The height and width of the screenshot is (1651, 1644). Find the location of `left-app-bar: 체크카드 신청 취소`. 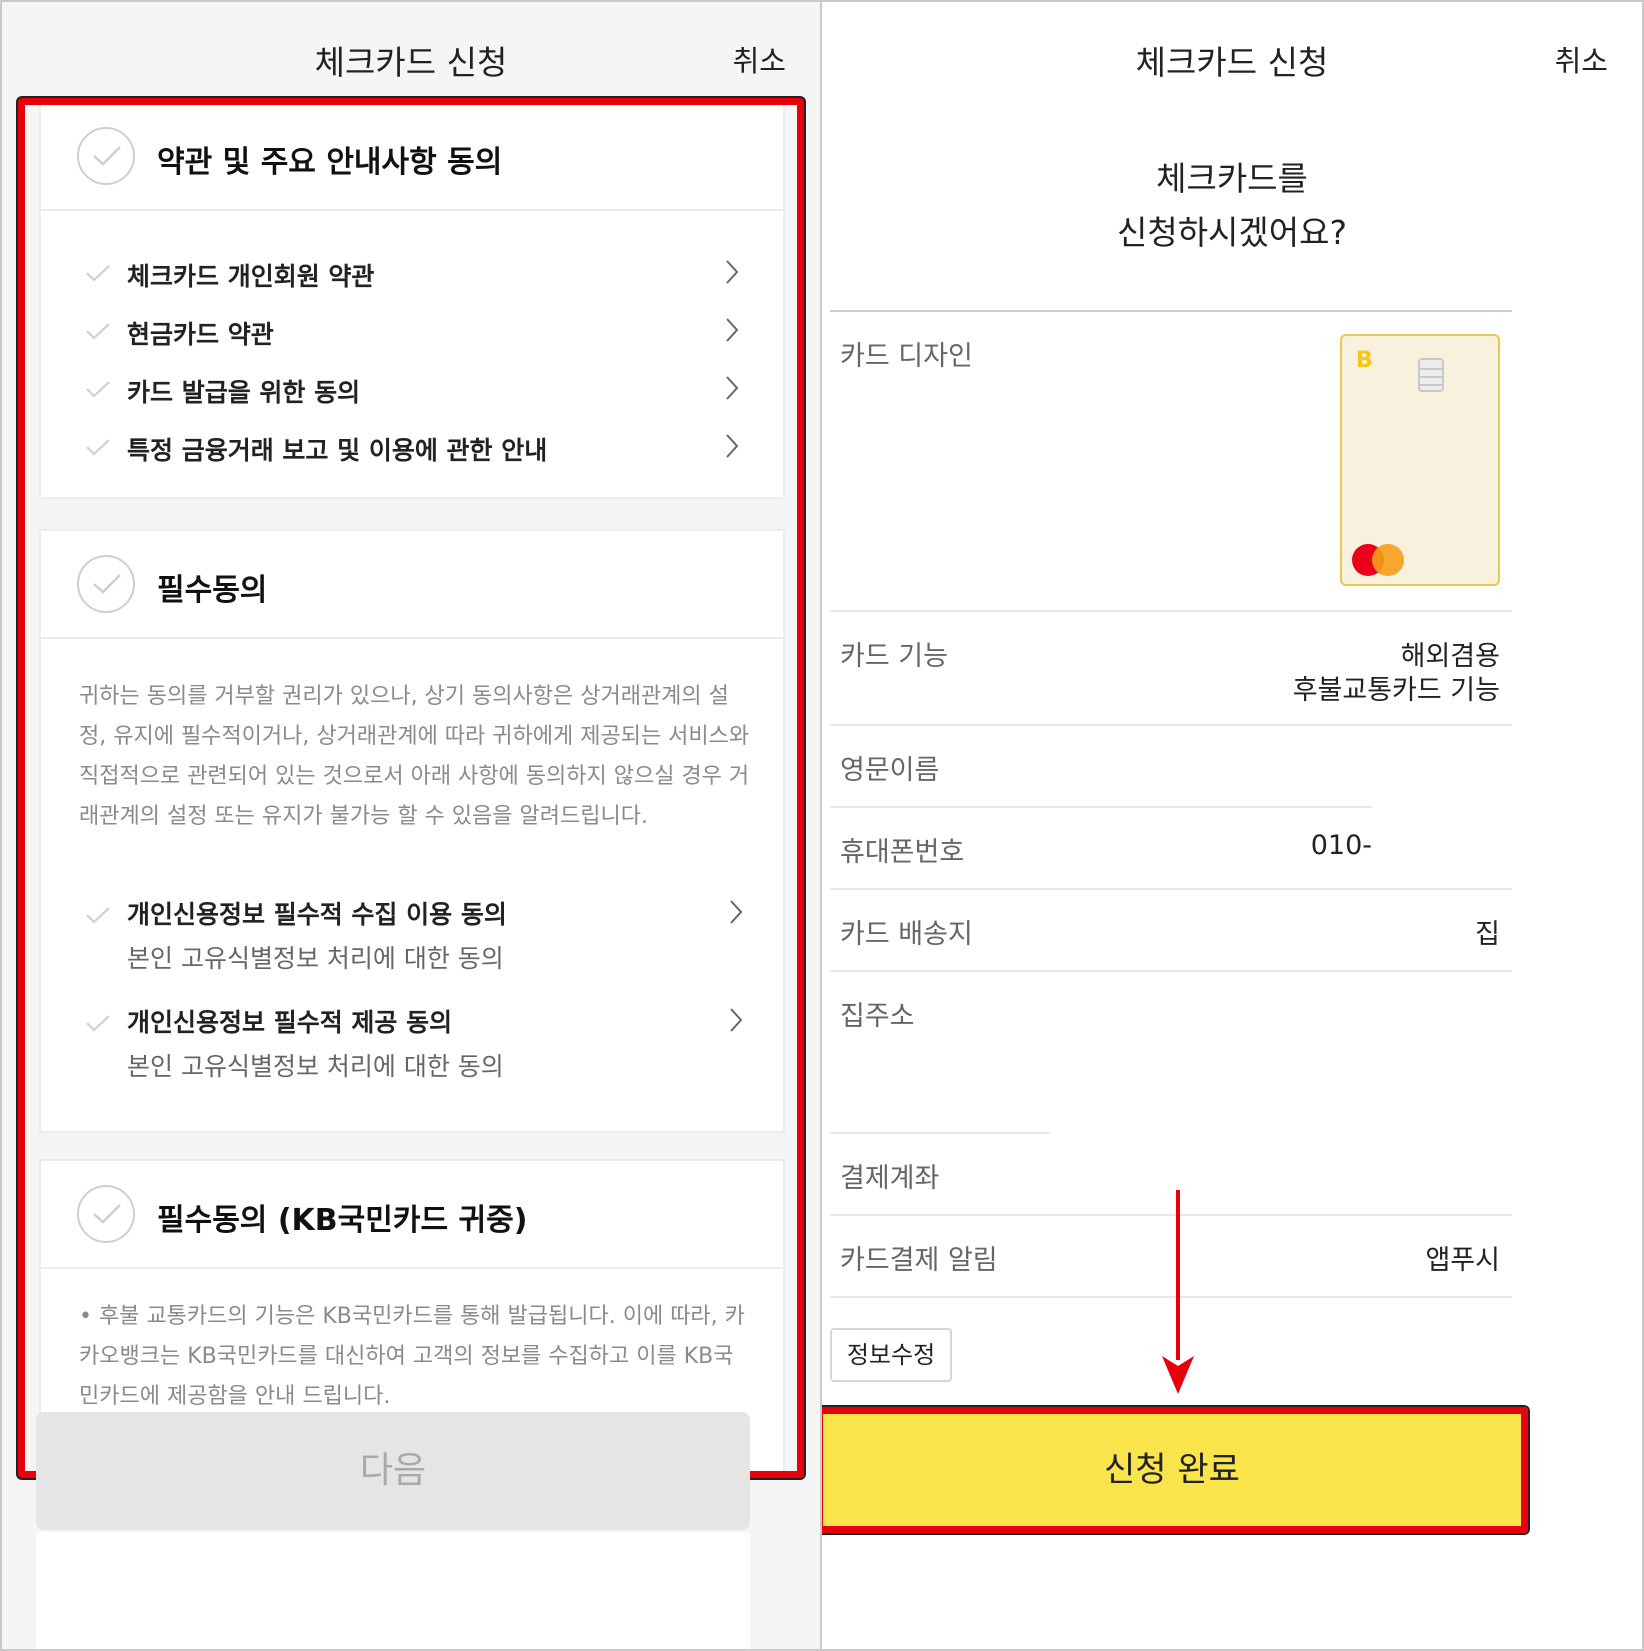

left-app-bar: 체크카드 신청 취소 is located at coordinates (411, 52).